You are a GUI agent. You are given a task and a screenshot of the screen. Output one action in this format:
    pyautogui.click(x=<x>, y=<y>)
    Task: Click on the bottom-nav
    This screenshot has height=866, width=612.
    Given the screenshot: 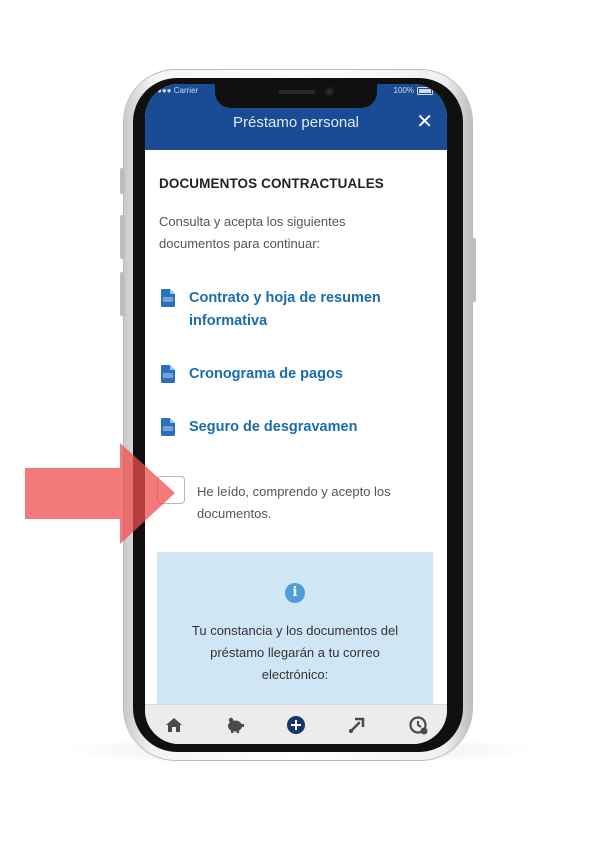 What is the action you would take?
    pyautogui.click(x=296, y=724)
    